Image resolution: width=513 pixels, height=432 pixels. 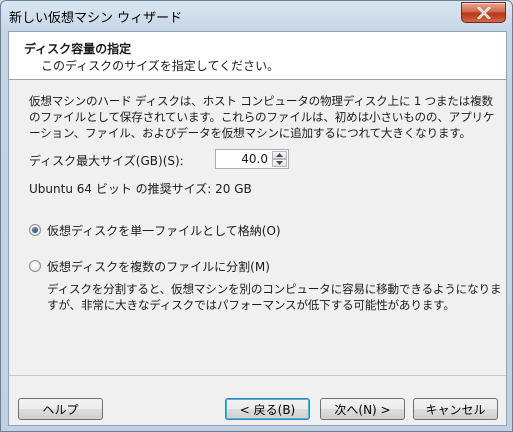 I want to click on button-bar: ヘルプ < 戻る(B) 次へ(N) > キャンセル, so click(x=257, y=400).